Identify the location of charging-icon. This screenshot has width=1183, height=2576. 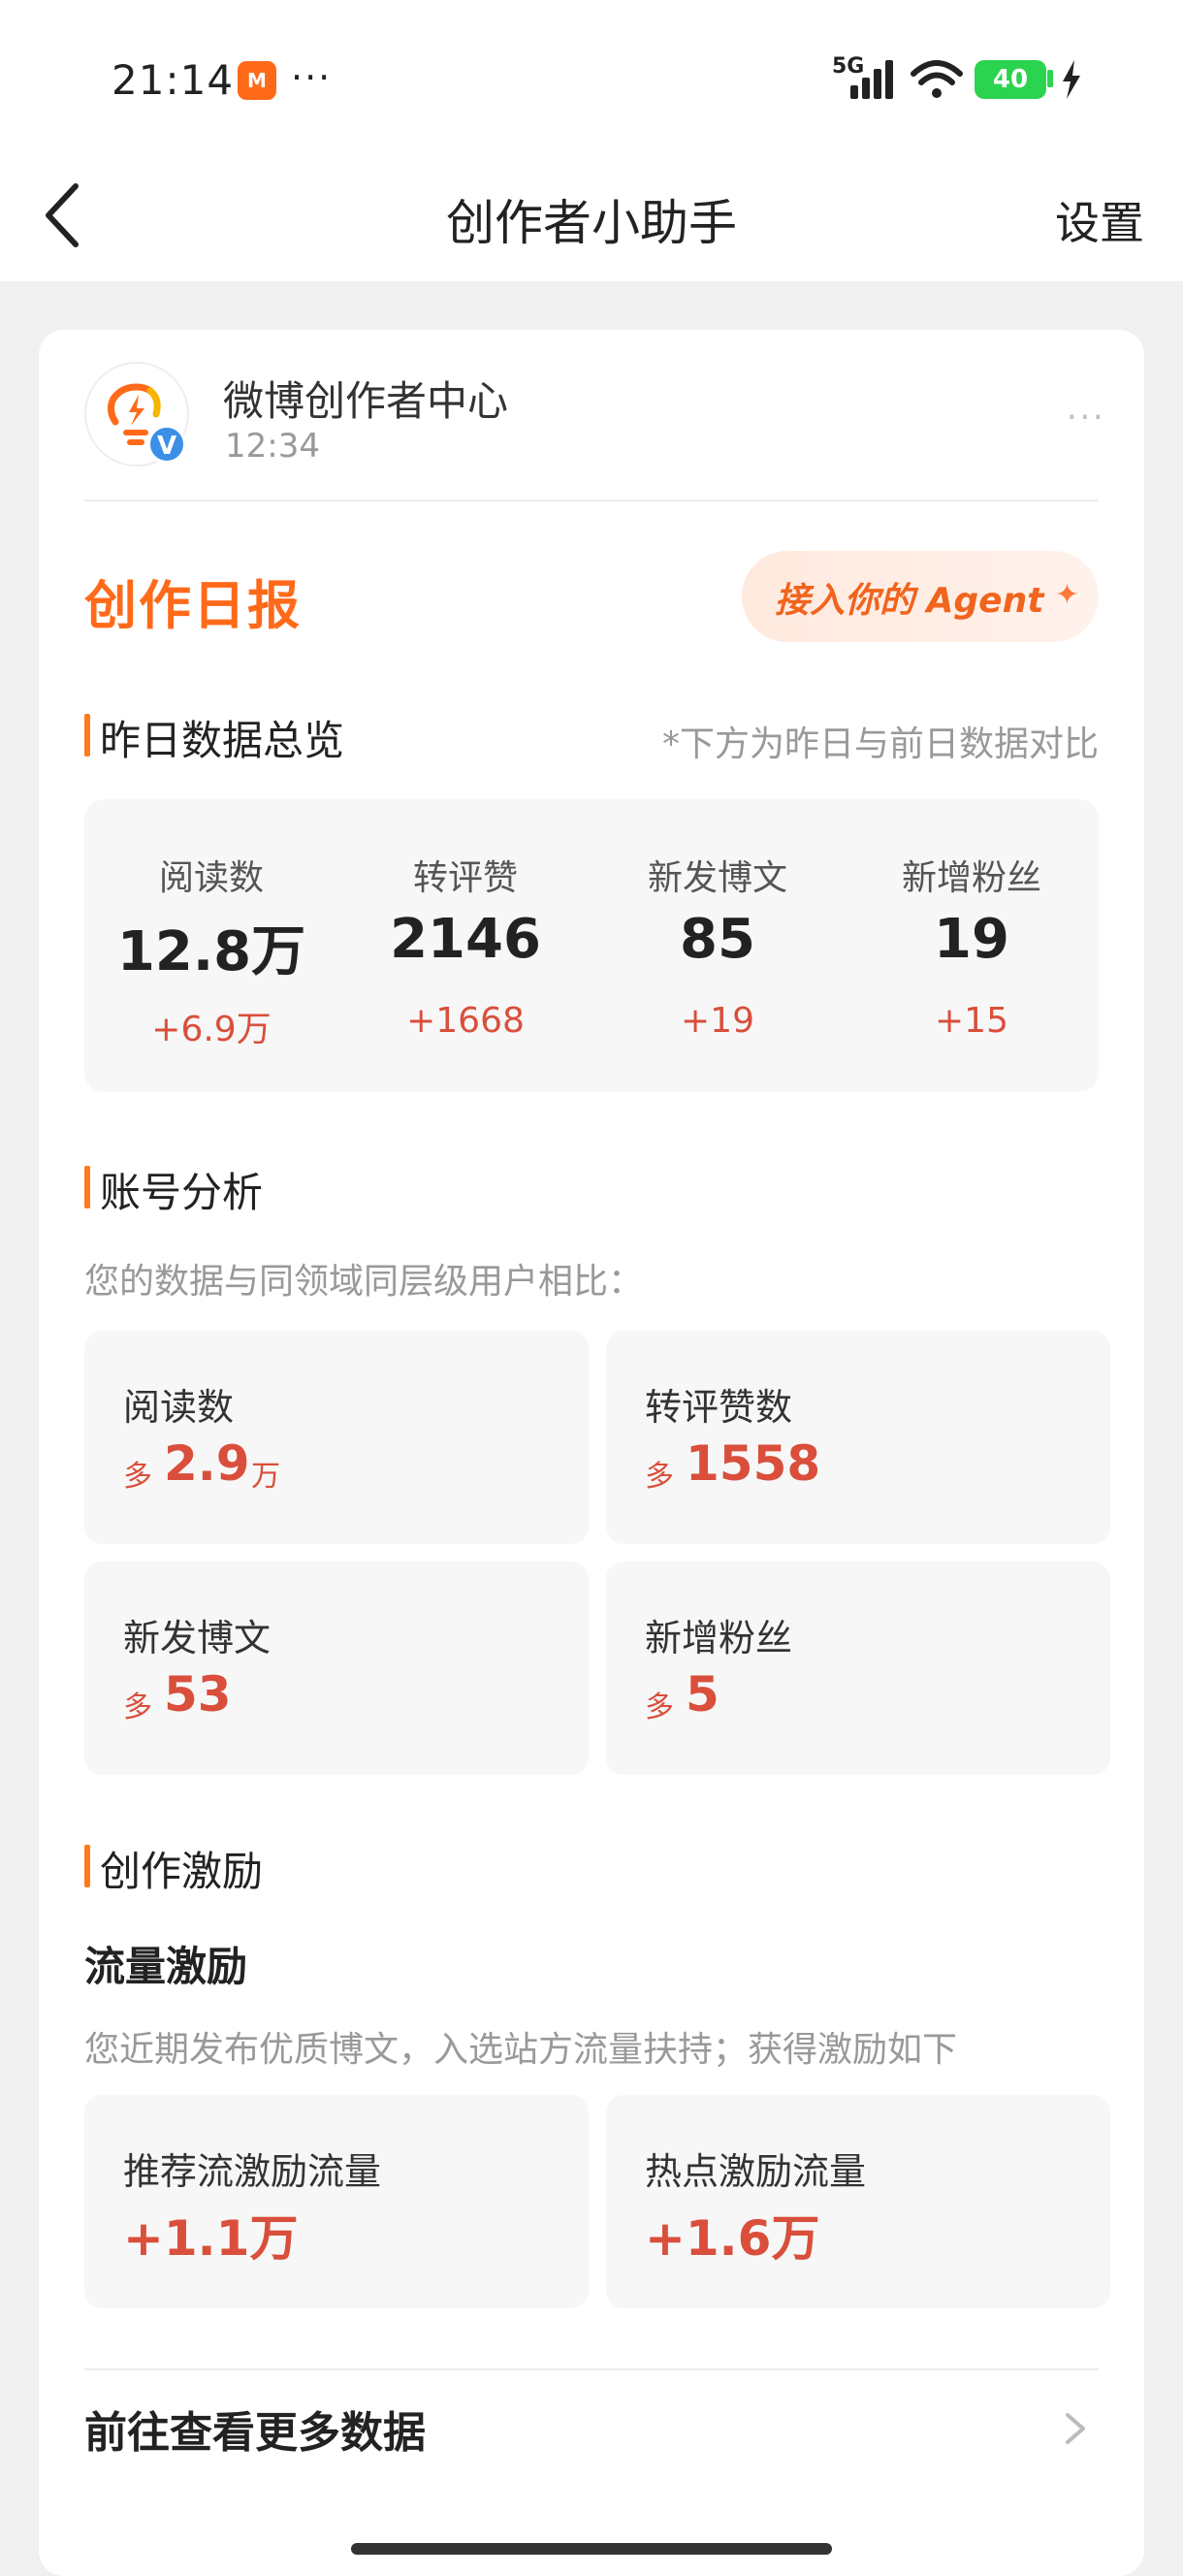
(1071, 79).